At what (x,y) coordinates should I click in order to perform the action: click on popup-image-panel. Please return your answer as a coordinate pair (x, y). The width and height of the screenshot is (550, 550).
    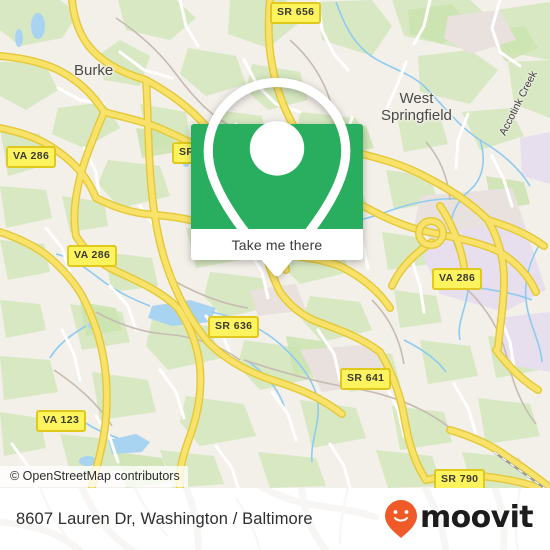
    Looking at the image, I should click on (277, 176).